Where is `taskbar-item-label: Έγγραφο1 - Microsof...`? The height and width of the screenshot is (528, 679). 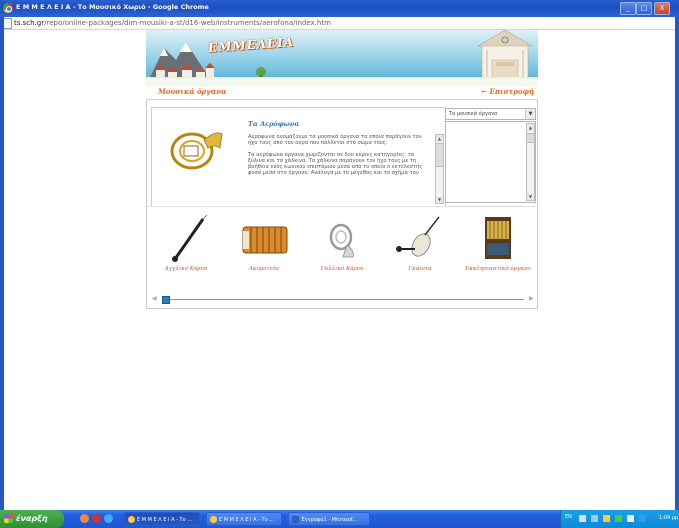 taskbar-item-label: Έγγραφο1 - Microsof... is located at coordinates (329, 520).